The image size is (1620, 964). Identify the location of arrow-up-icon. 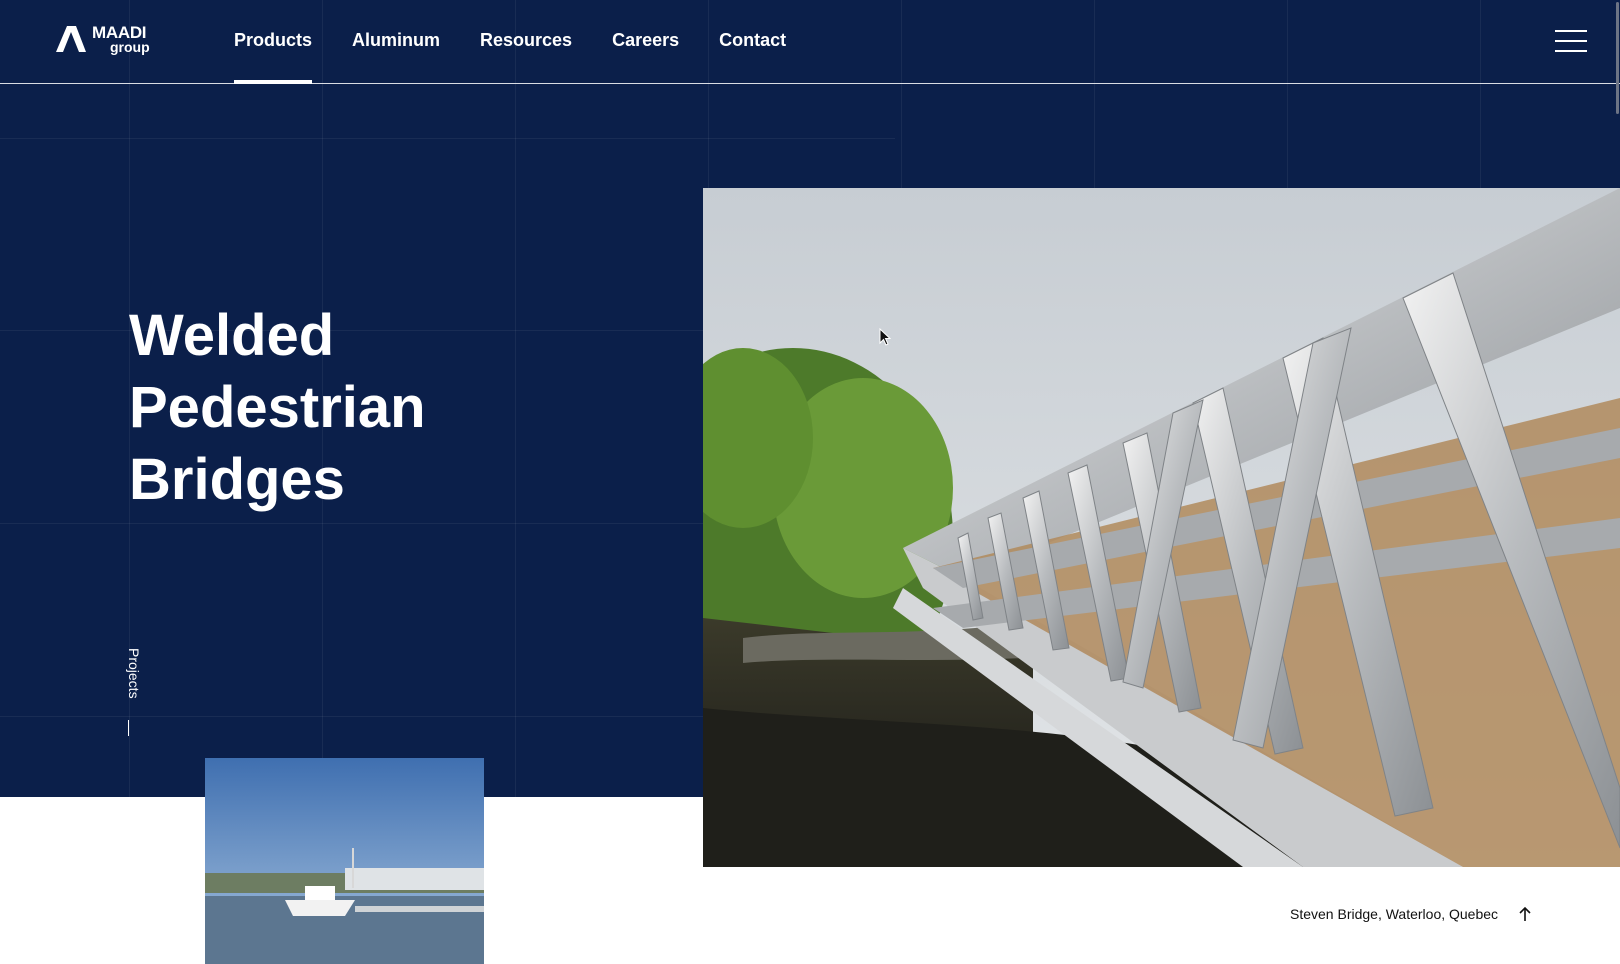
(1525, 914).